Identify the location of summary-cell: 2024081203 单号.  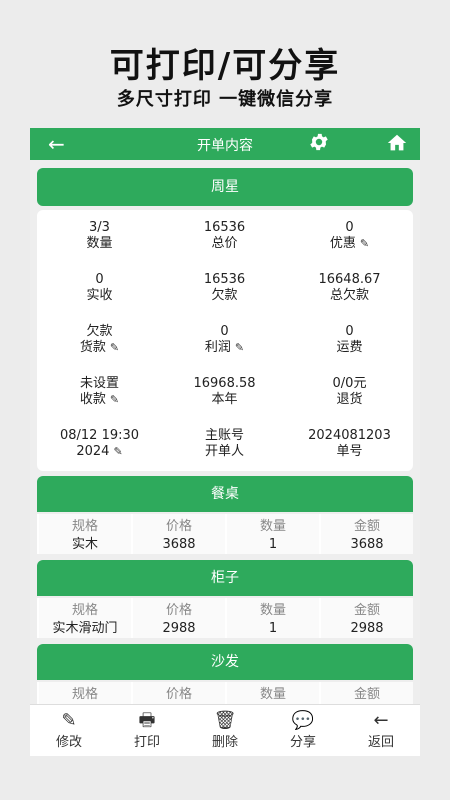
(349, 444).